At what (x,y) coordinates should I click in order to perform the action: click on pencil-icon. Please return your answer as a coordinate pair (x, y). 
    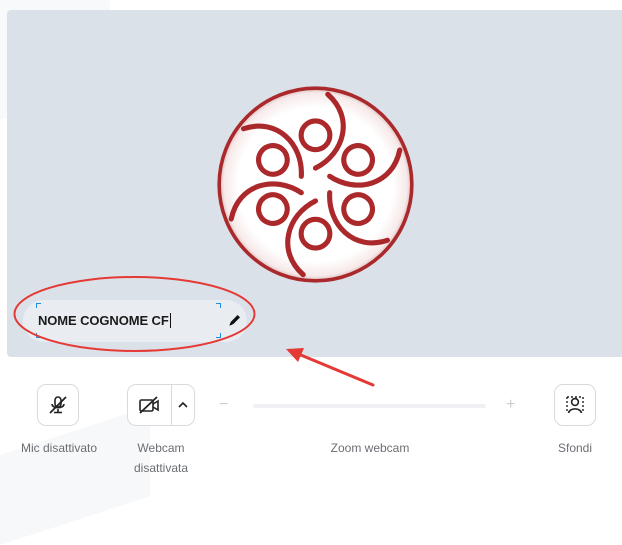
    Looking at the image, I should click on (235, 320).